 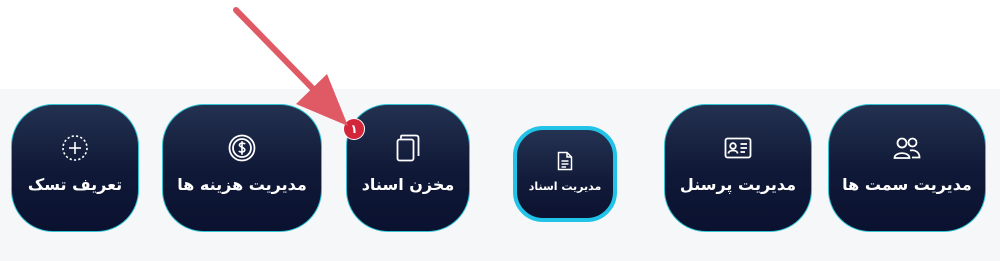 I want to click on id-card-icon, so click(x=738, y=148).